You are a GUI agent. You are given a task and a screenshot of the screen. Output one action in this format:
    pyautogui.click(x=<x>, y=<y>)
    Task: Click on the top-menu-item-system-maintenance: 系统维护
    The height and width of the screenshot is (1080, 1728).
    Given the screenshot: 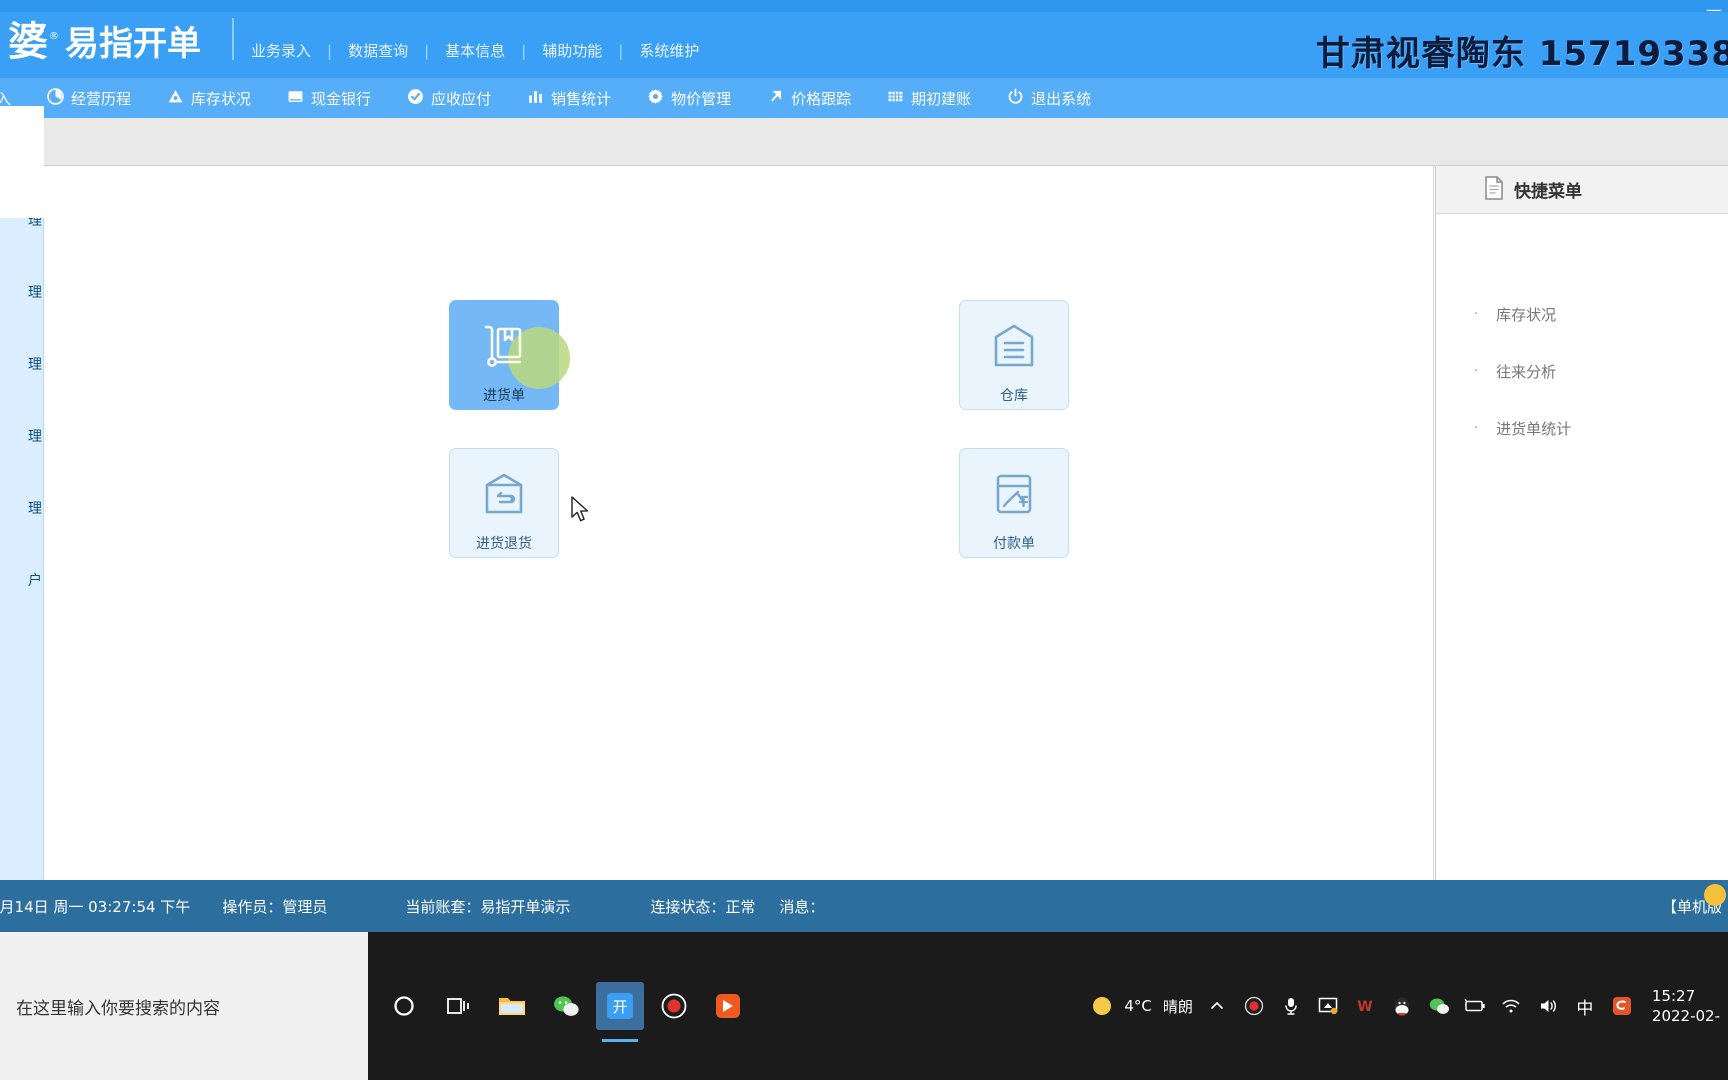 What is the action you would take?
    pyautogui.click(x=669, y=50)
    